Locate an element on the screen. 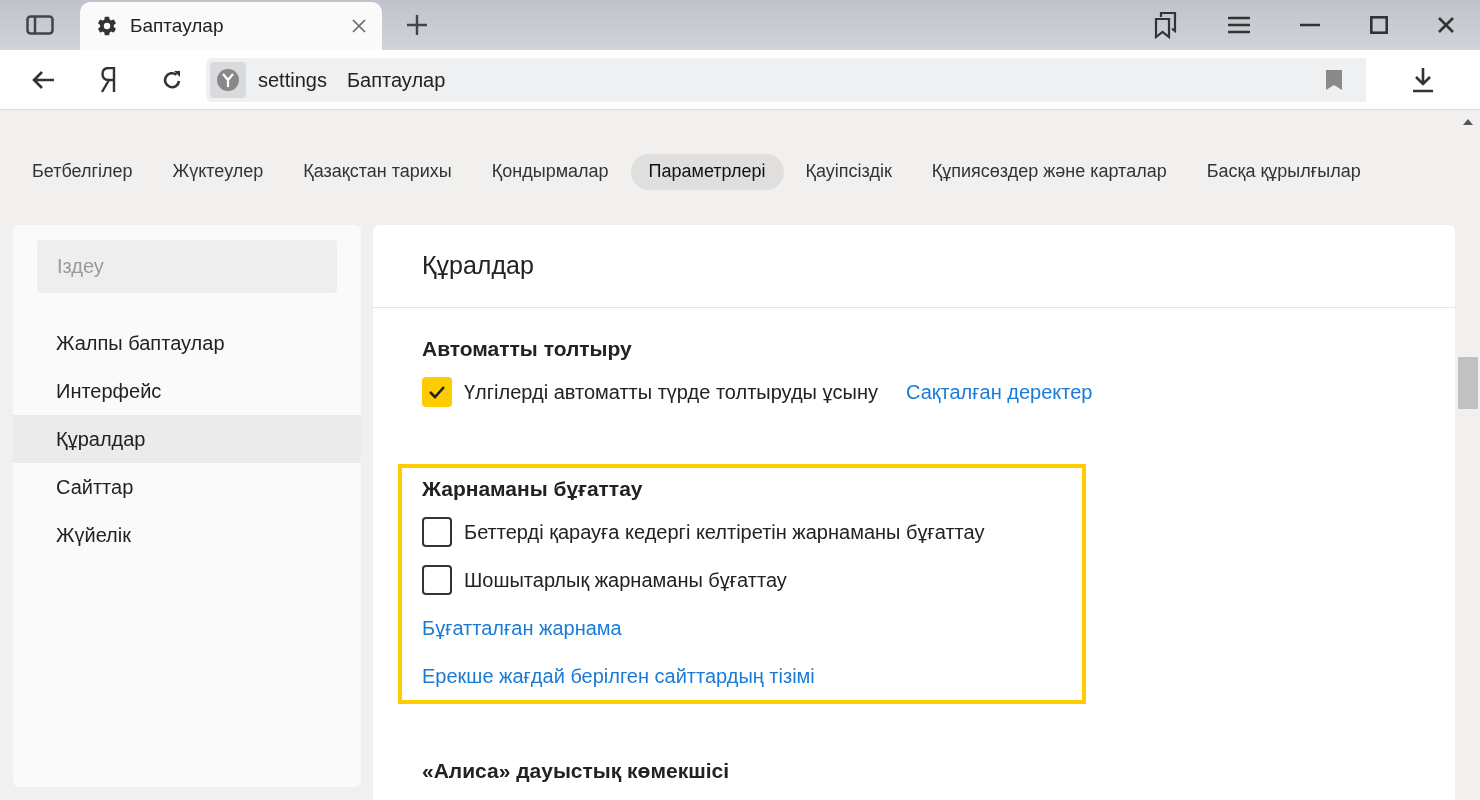 The height and width of the screenshot is (800, 1480). nav-tab: Қауіпсіздік is located at coordinates (848, 171).